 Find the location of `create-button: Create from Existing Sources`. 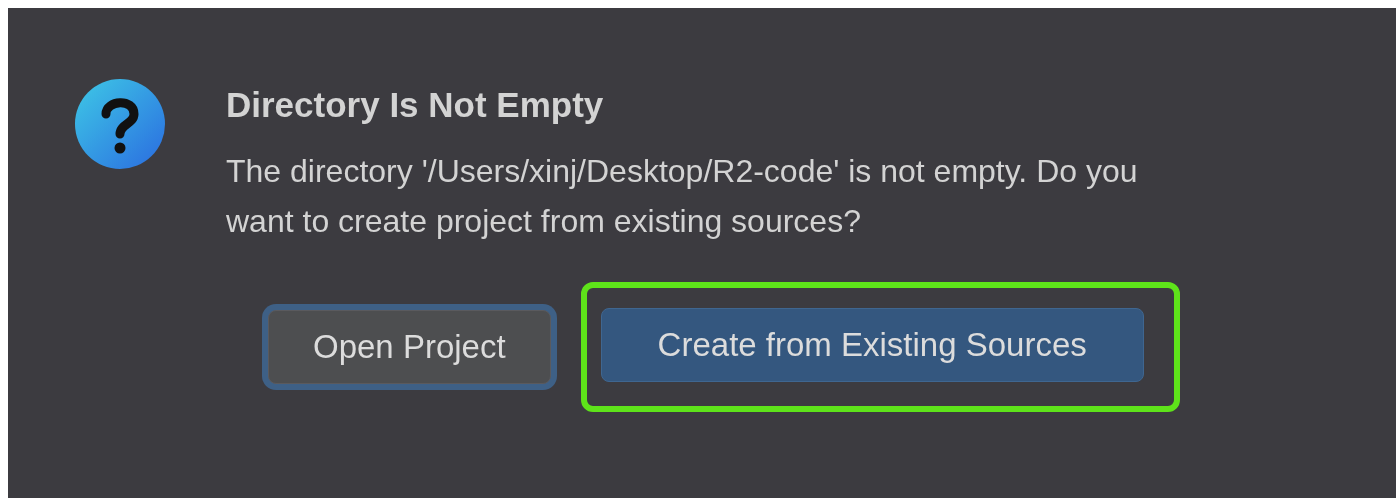

create-button: Create from Existing Sources is located at coordinates (872, 345).